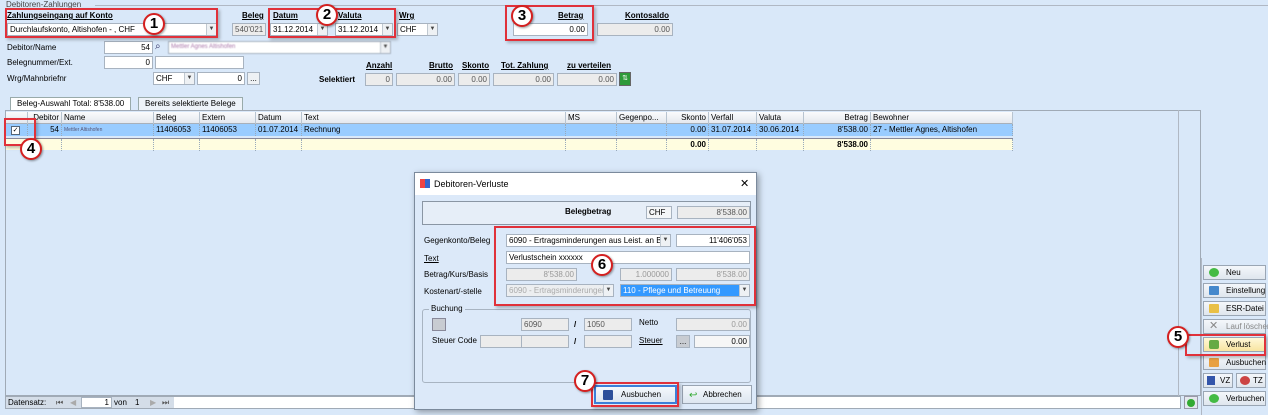  Describe the element at coordinates (199, 62) in the screenshot. I see `ext-input` at that location.